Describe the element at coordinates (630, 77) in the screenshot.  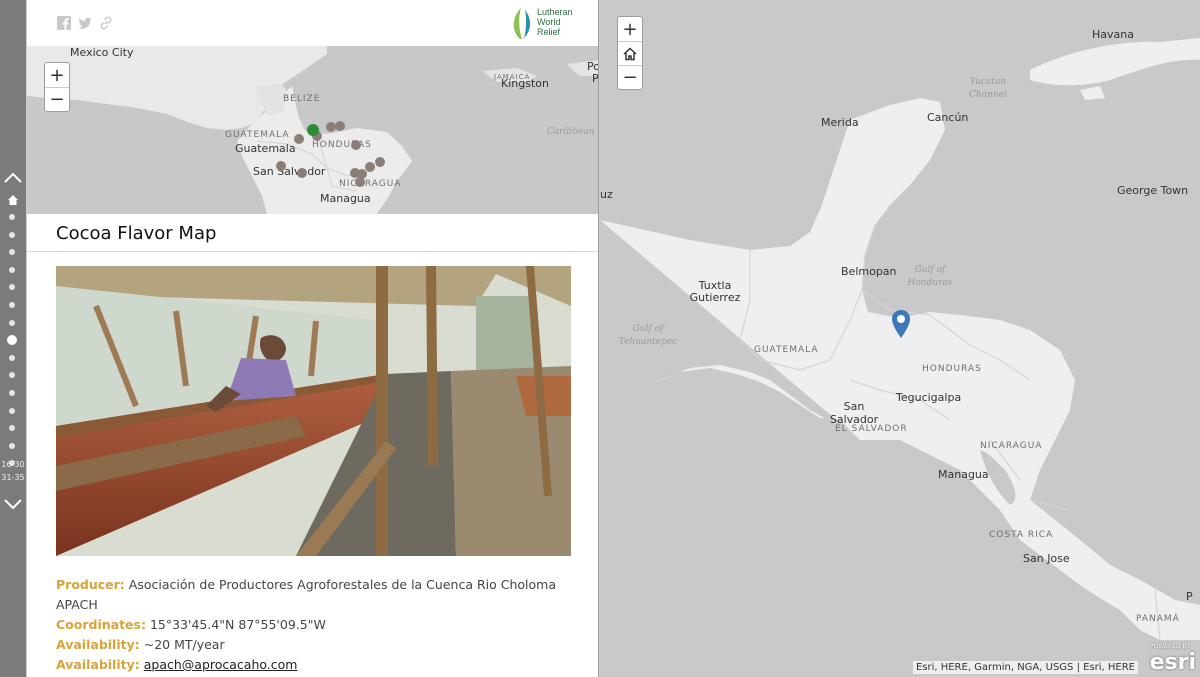
I see `main-zoom-out-button: −` at that location.